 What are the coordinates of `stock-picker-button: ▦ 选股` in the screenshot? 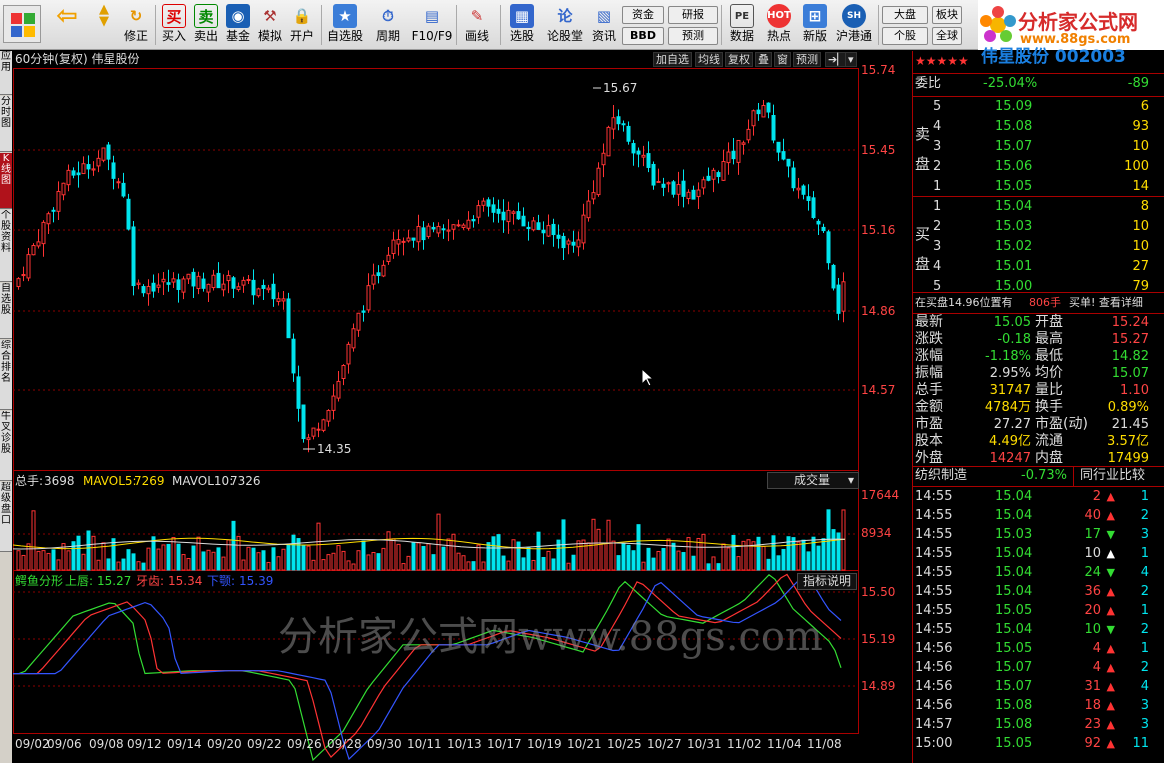 It's located at (522, 25).